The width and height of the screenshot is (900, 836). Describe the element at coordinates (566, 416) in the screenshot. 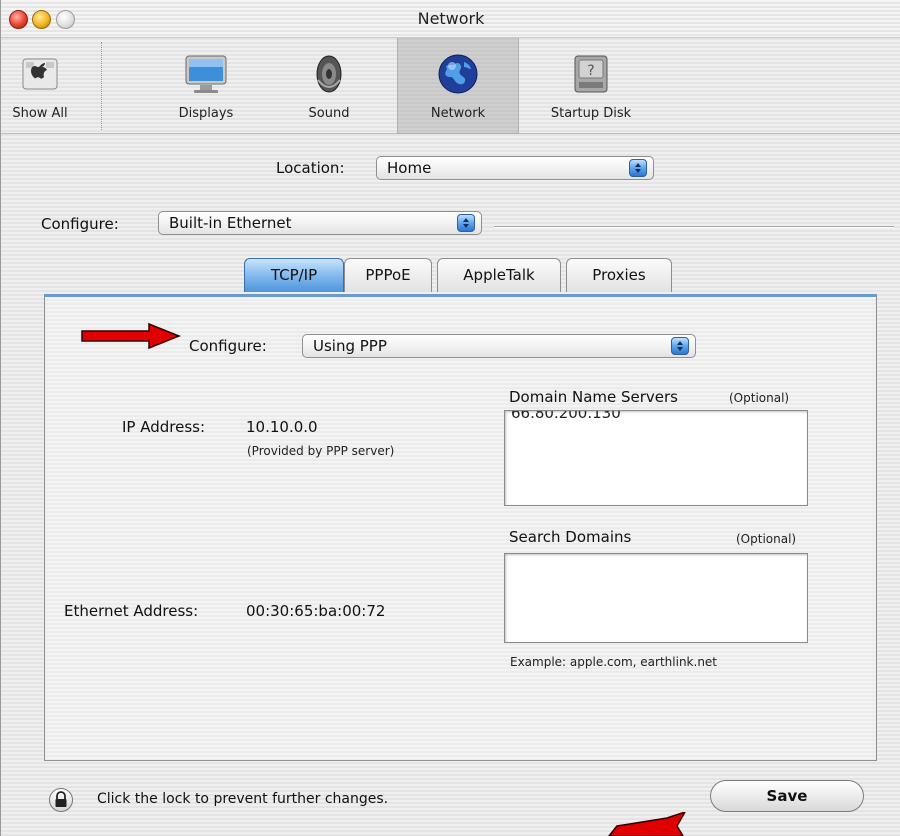

I see `dns-servers-value: 66.80.200.130` at that location.